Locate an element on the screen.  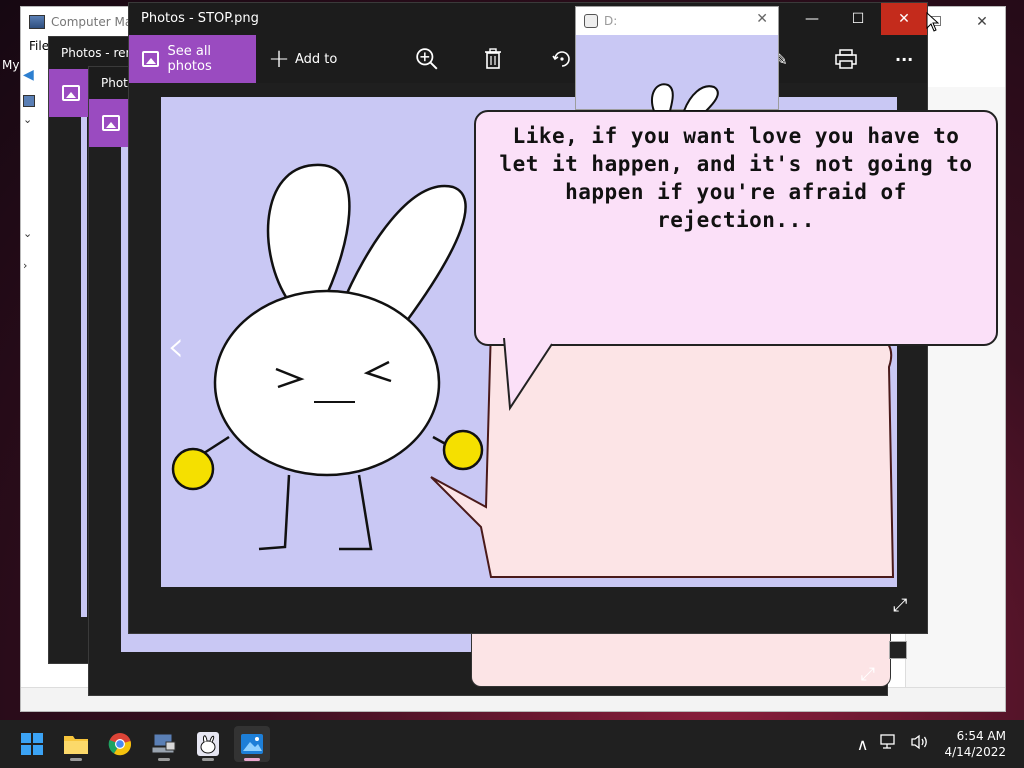
see-all-photos-label: See all photos is located at coordinates (189, 59).